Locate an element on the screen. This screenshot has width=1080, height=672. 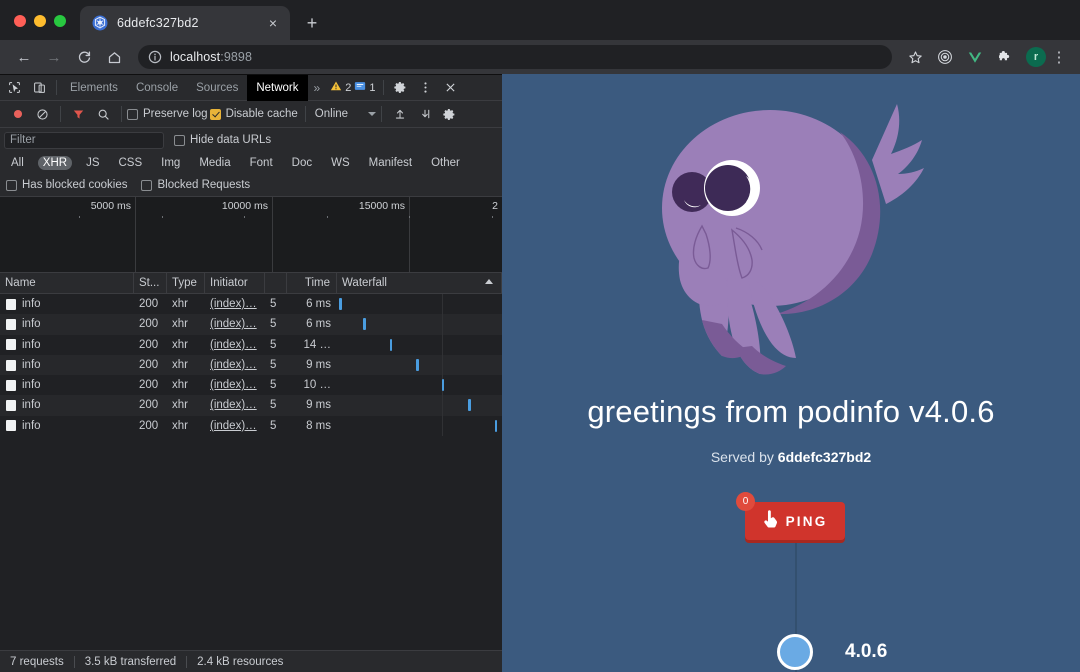
browser-tab: 6ddefc327bd2 × is located at coordinates (185, 23).